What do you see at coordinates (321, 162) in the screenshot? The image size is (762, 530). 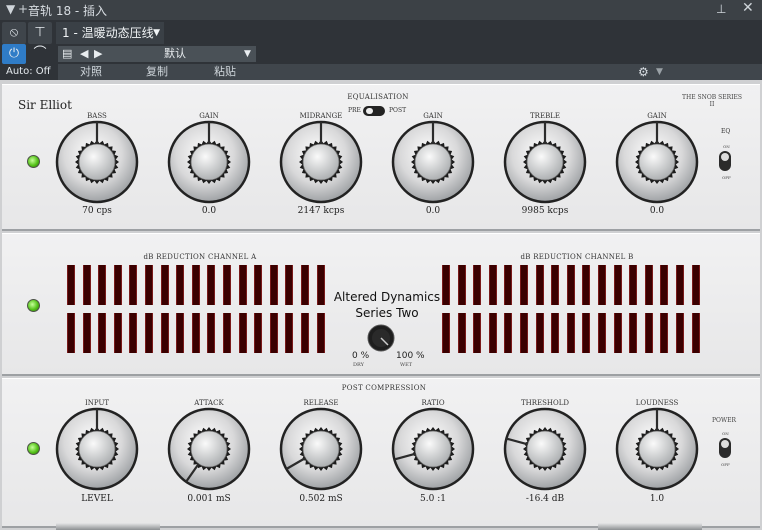 I see `knob-midrange` at bounding box center [321, 162].